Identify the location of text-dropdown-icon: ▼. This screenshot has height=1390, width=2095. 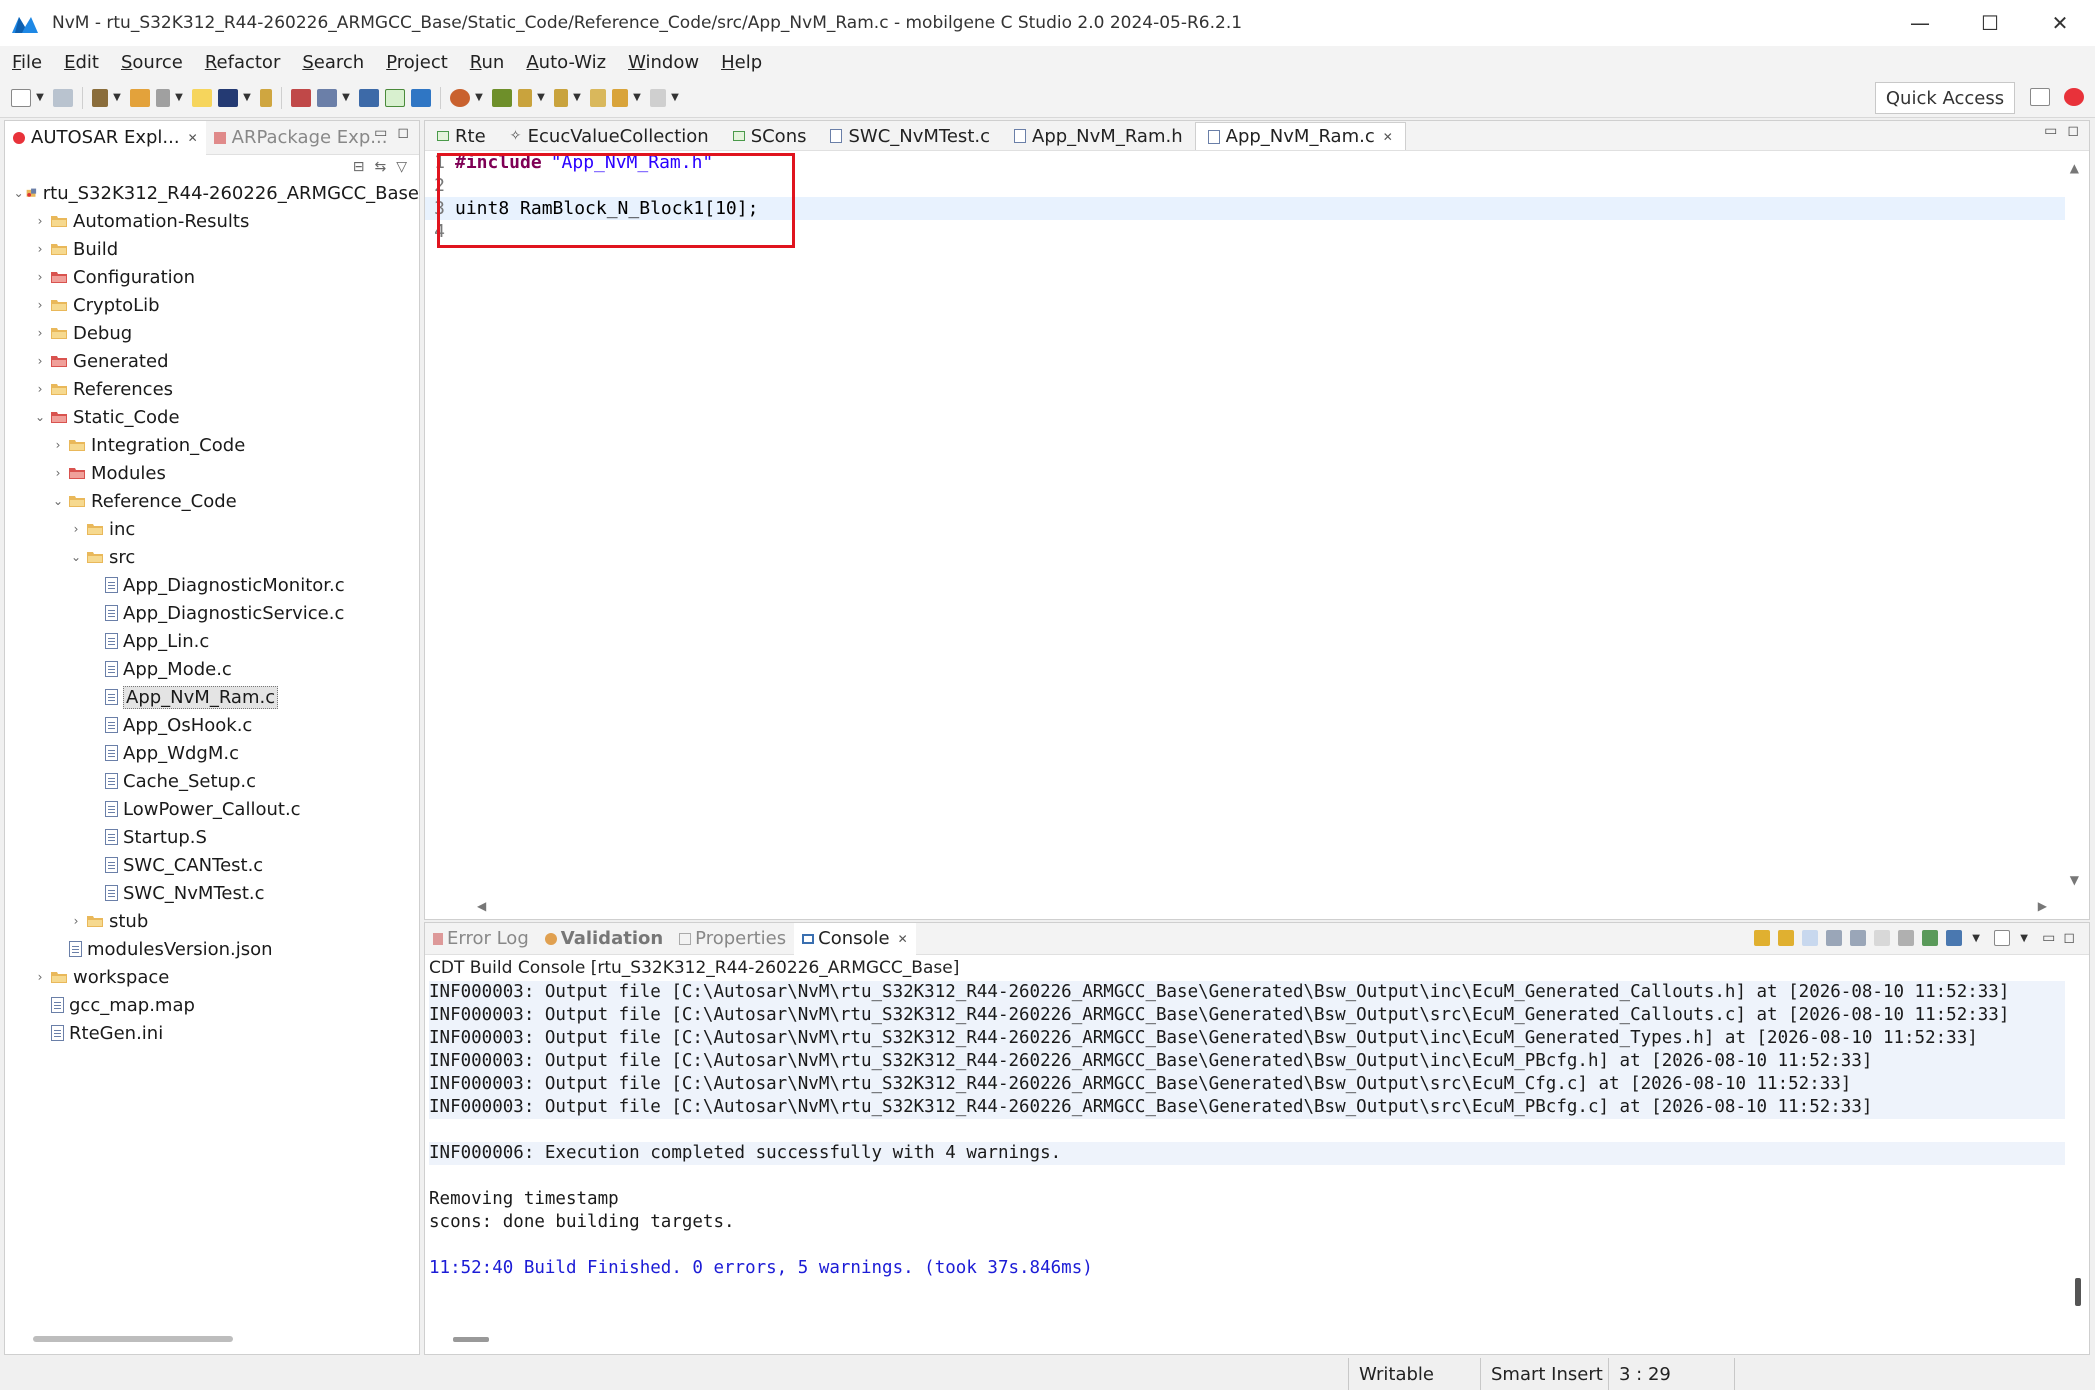
(247, 98).